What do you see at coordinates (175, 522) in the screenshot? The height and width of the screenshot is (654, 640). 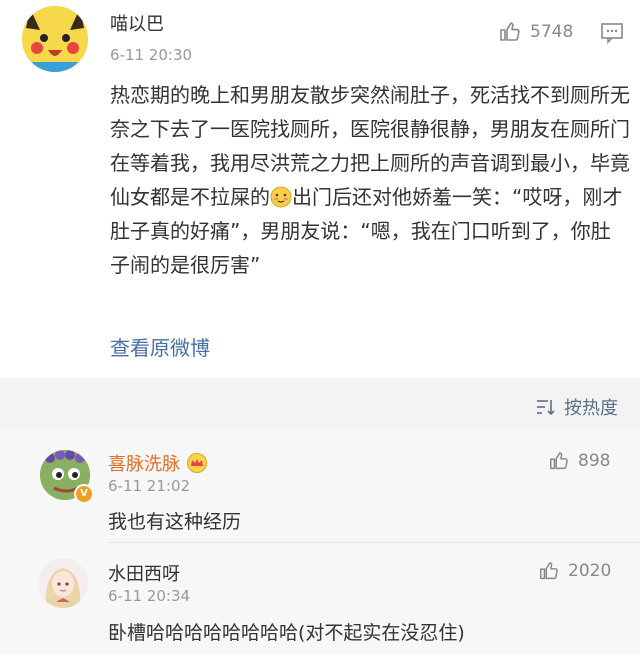 I see `comment-text: 我也有这种经历` at bounding box center [175, 522].